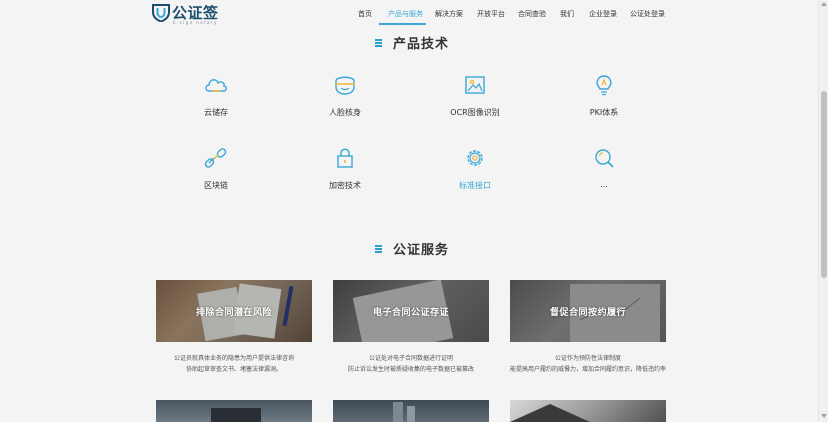  Describe the element at coordinates (404, 412) in the screenshot. I see `building-image` at that location.